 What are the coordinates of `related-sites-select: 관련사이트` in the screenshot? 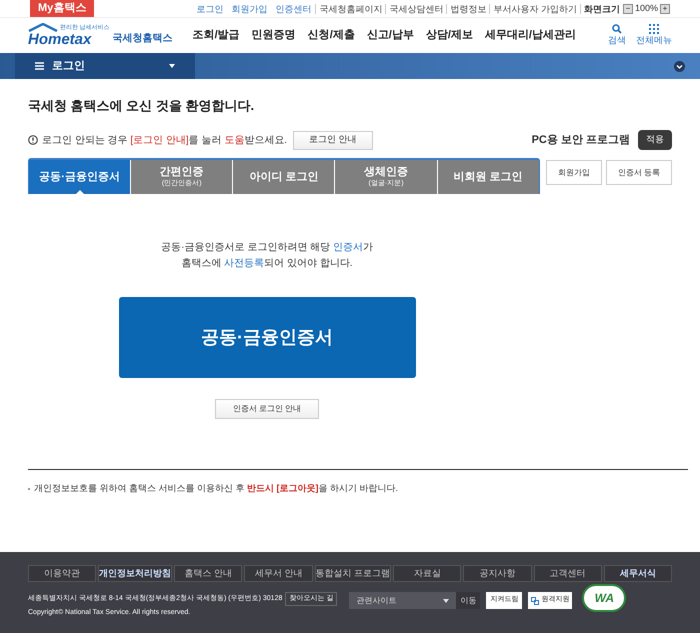 It's located at (402, 600).